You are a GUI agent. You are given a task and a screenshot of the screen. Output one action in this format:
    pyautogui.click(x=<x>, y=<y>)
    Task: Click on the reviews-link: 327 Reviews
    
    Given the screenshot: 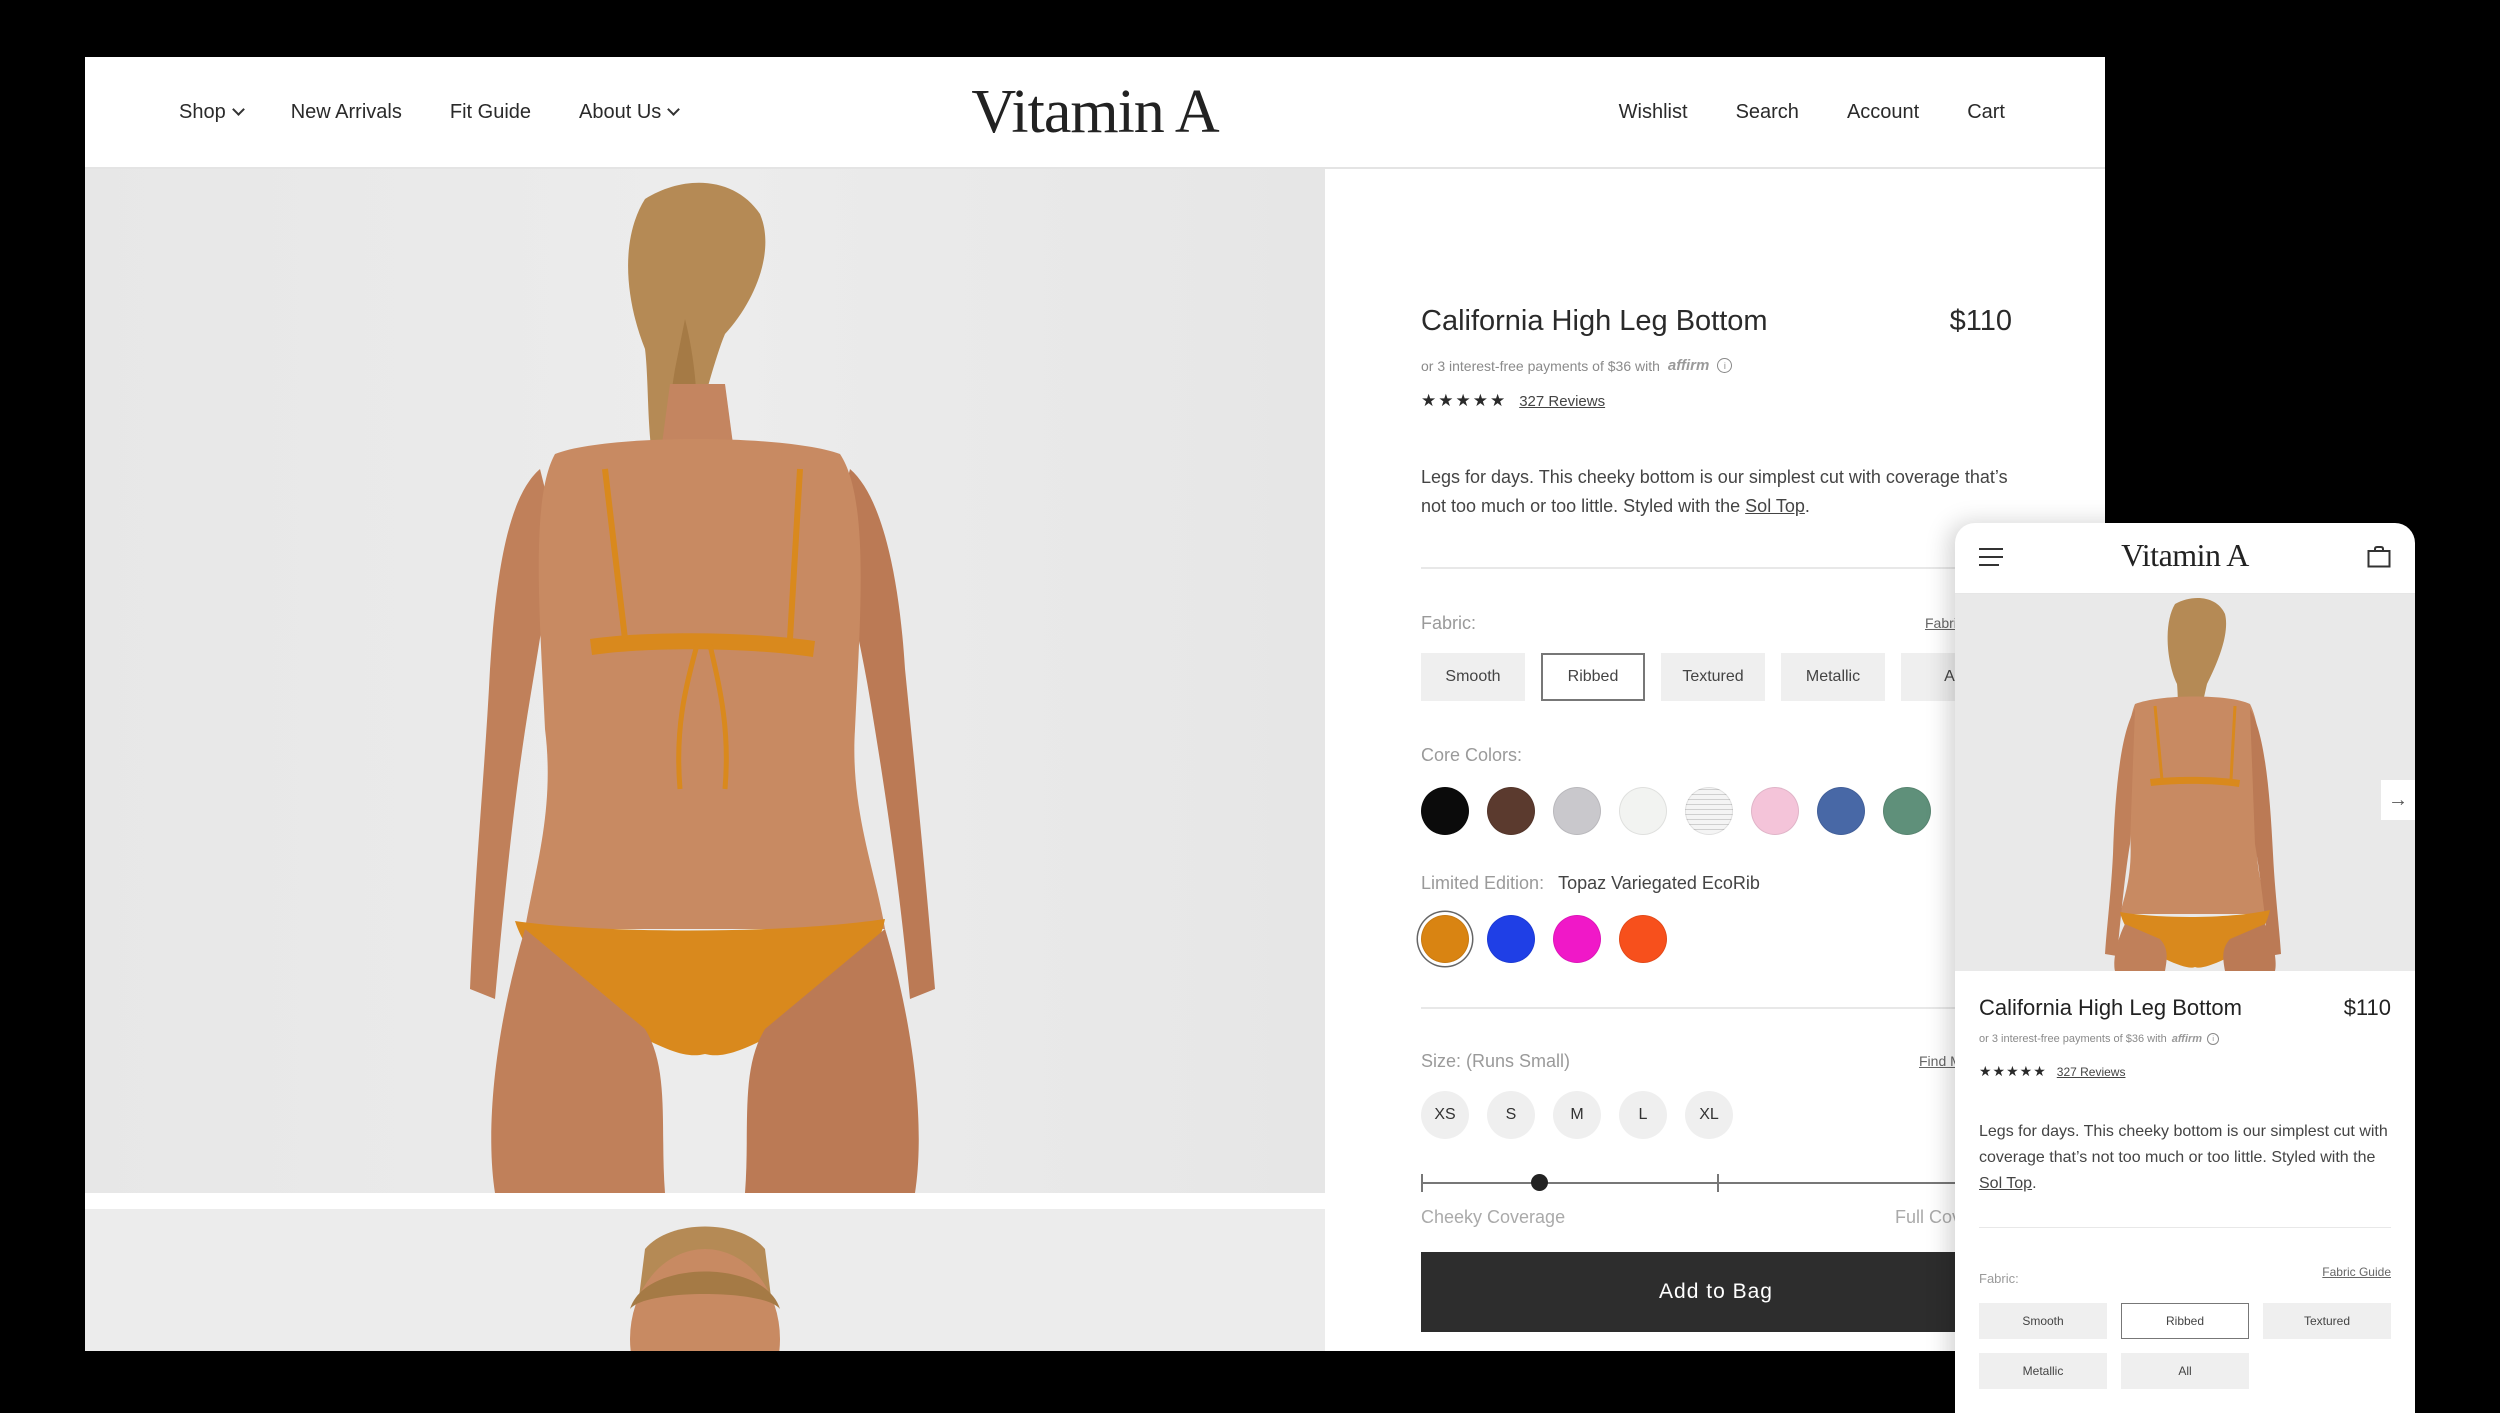 What is the action you would take?
    pyautogui.click(x=1562, y=401)
    